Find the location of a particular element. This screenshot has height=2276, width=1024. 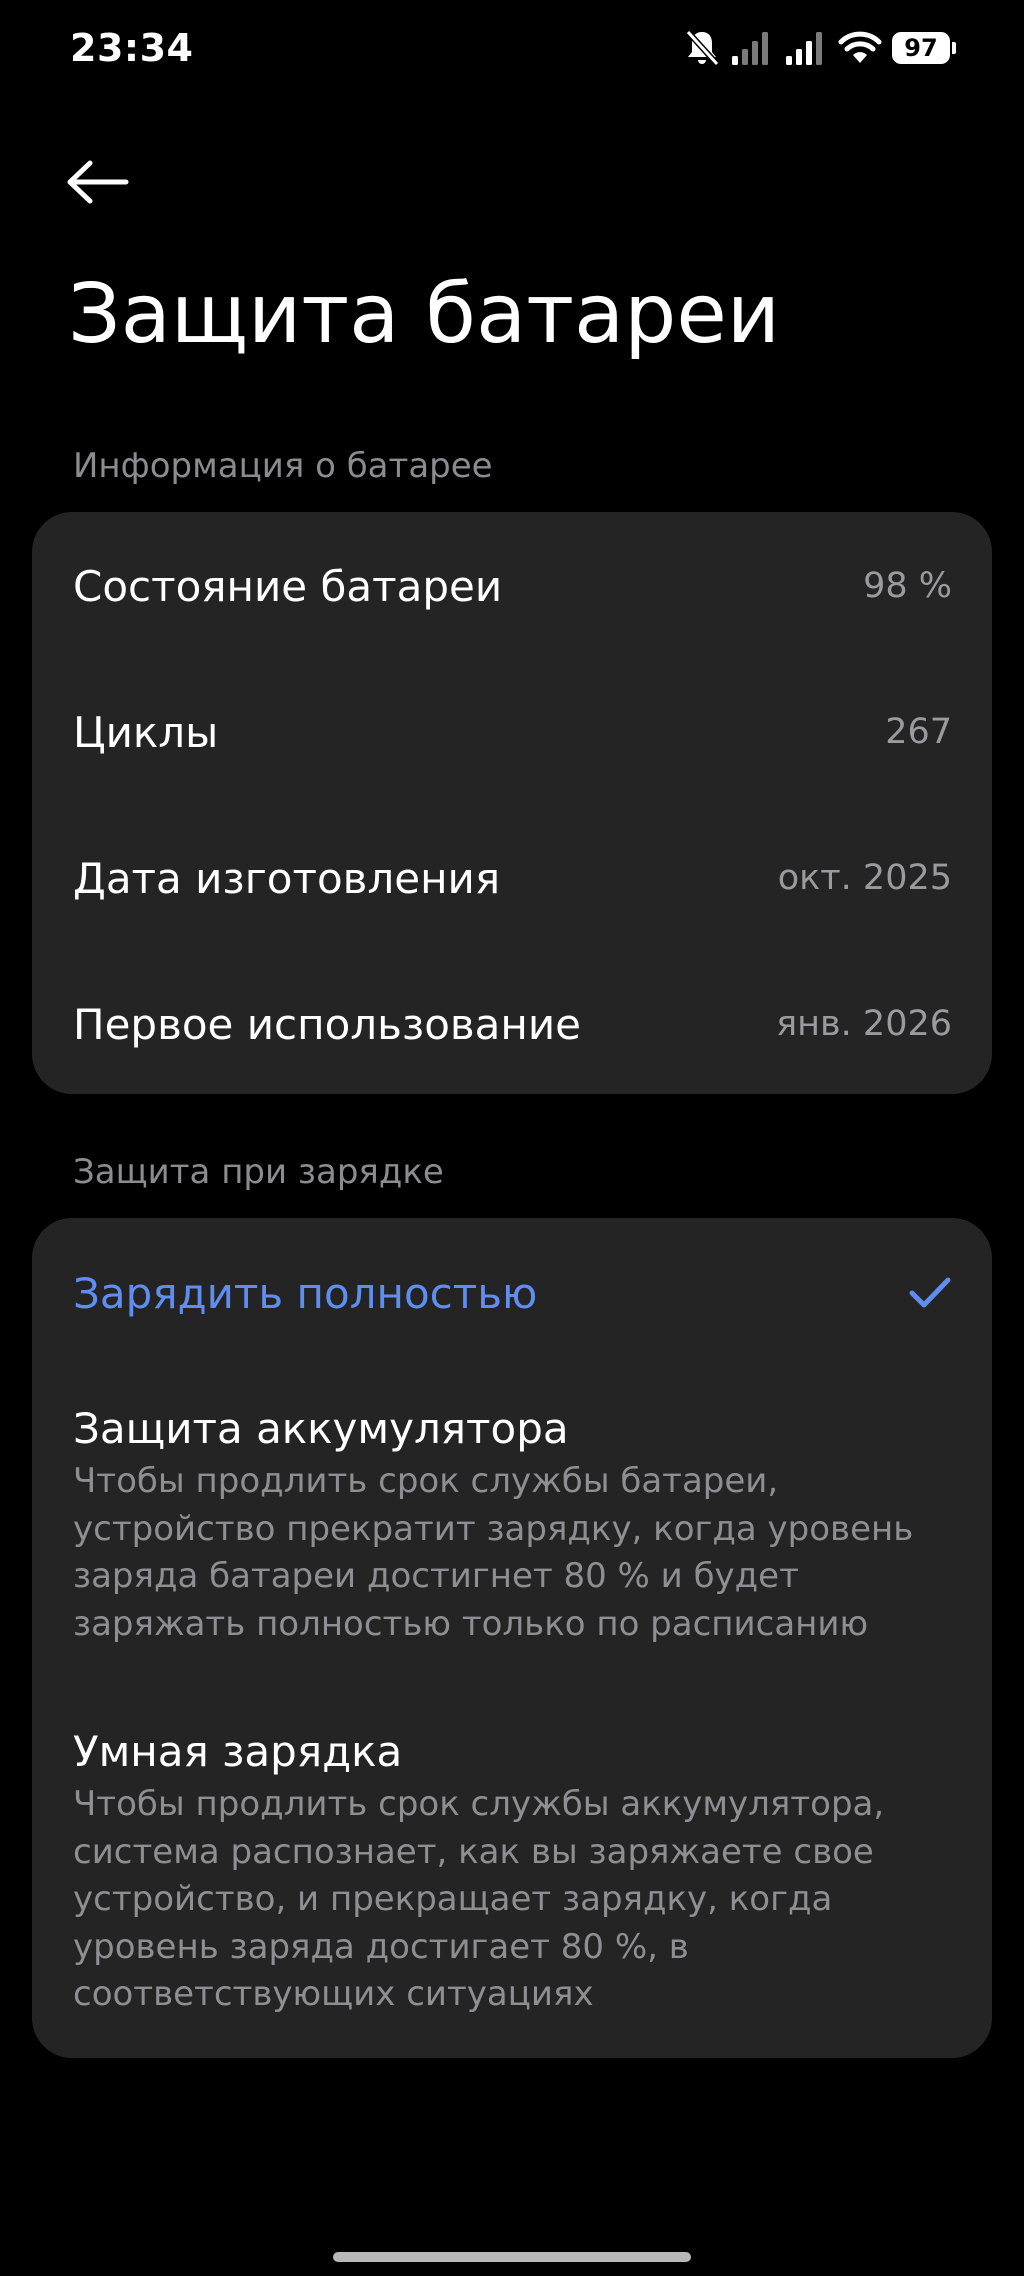

info-value: окт. 2025 is located at coordinates (864, 878).